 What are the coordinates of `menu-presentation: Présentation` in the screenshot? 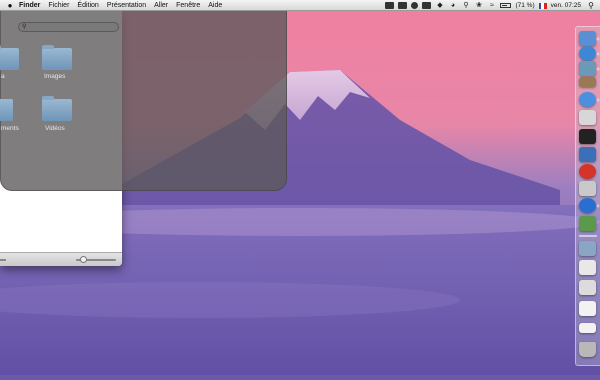 It's located at (126, 5).